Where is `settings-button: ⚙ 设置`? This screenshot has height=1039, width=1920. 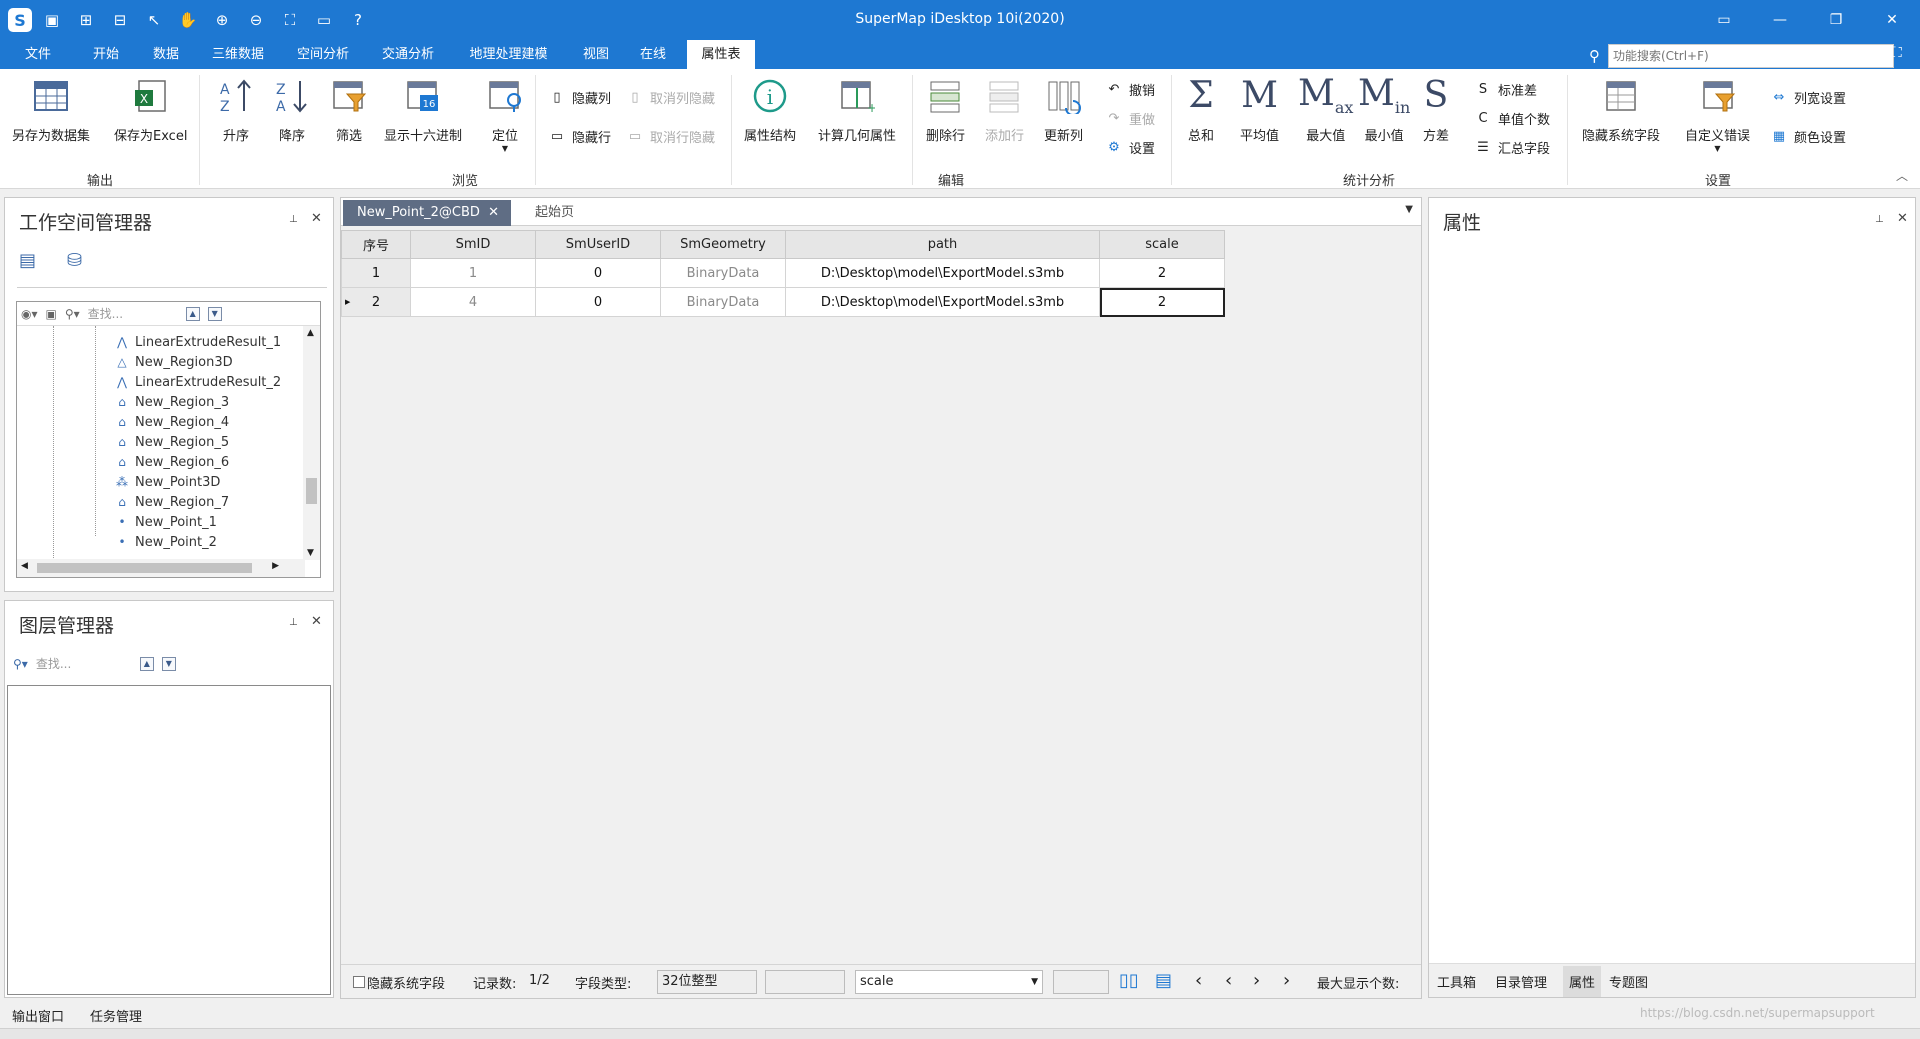 settings-button: ⚙ 设置 is located at coordinates (1130, 147).